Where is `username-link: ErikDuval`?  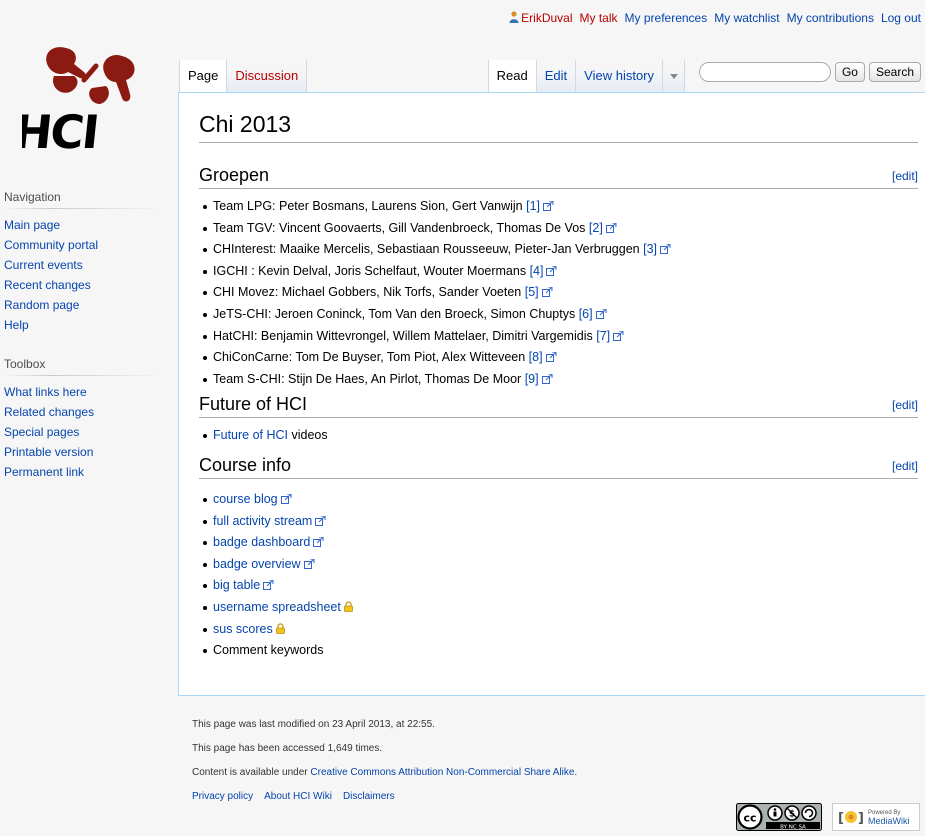 username-link: ErikDuval is located at coordinates (546, 18).